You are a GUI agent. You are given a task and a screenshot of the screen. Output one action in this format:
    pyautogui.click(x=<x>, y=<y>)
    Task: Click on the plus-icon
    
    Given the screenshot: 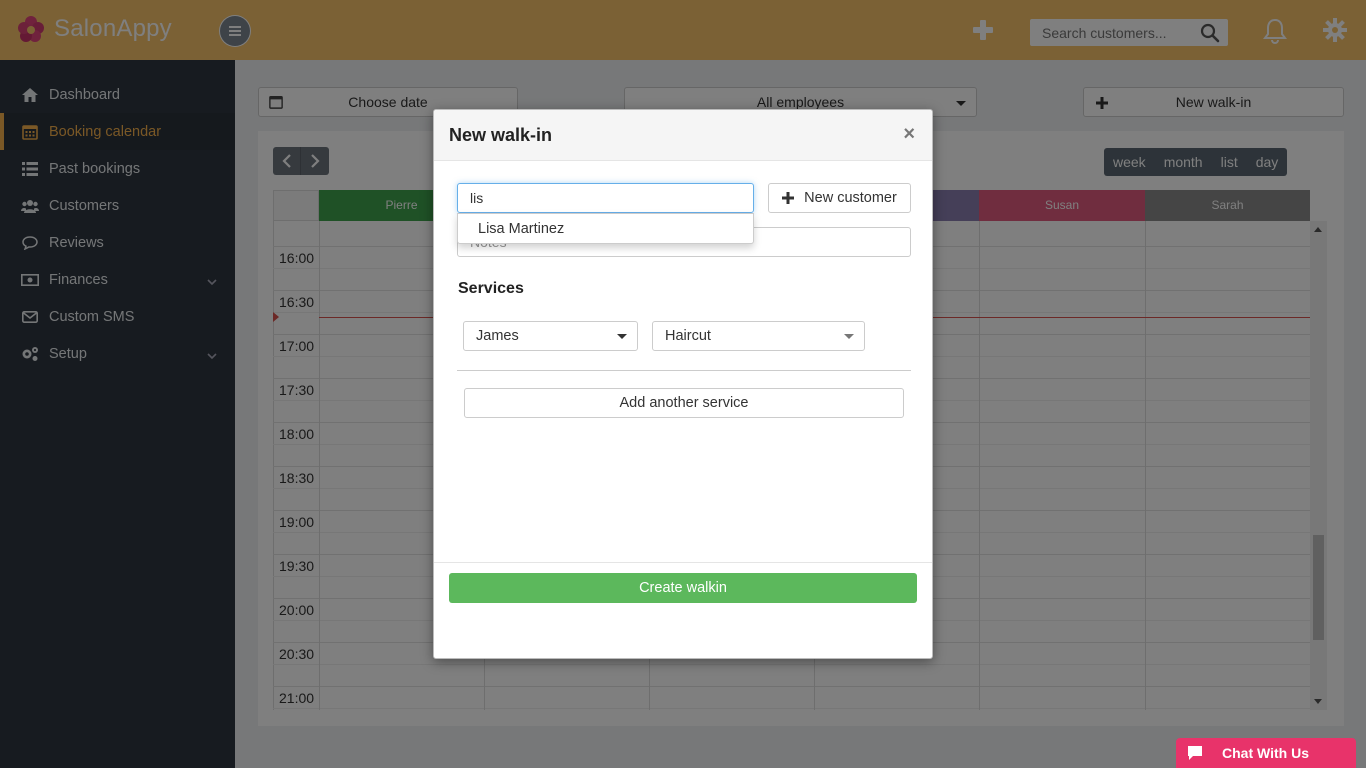 What is the action you would take?
    pyautogui.click(x=788, y=198)
    